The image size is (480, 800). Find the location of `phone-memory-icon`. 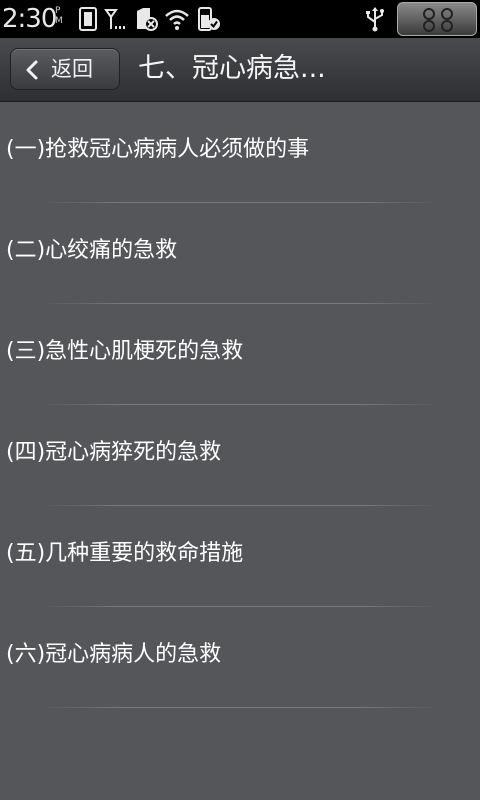

phone-memory-icon is located at coordinates (88, 19).